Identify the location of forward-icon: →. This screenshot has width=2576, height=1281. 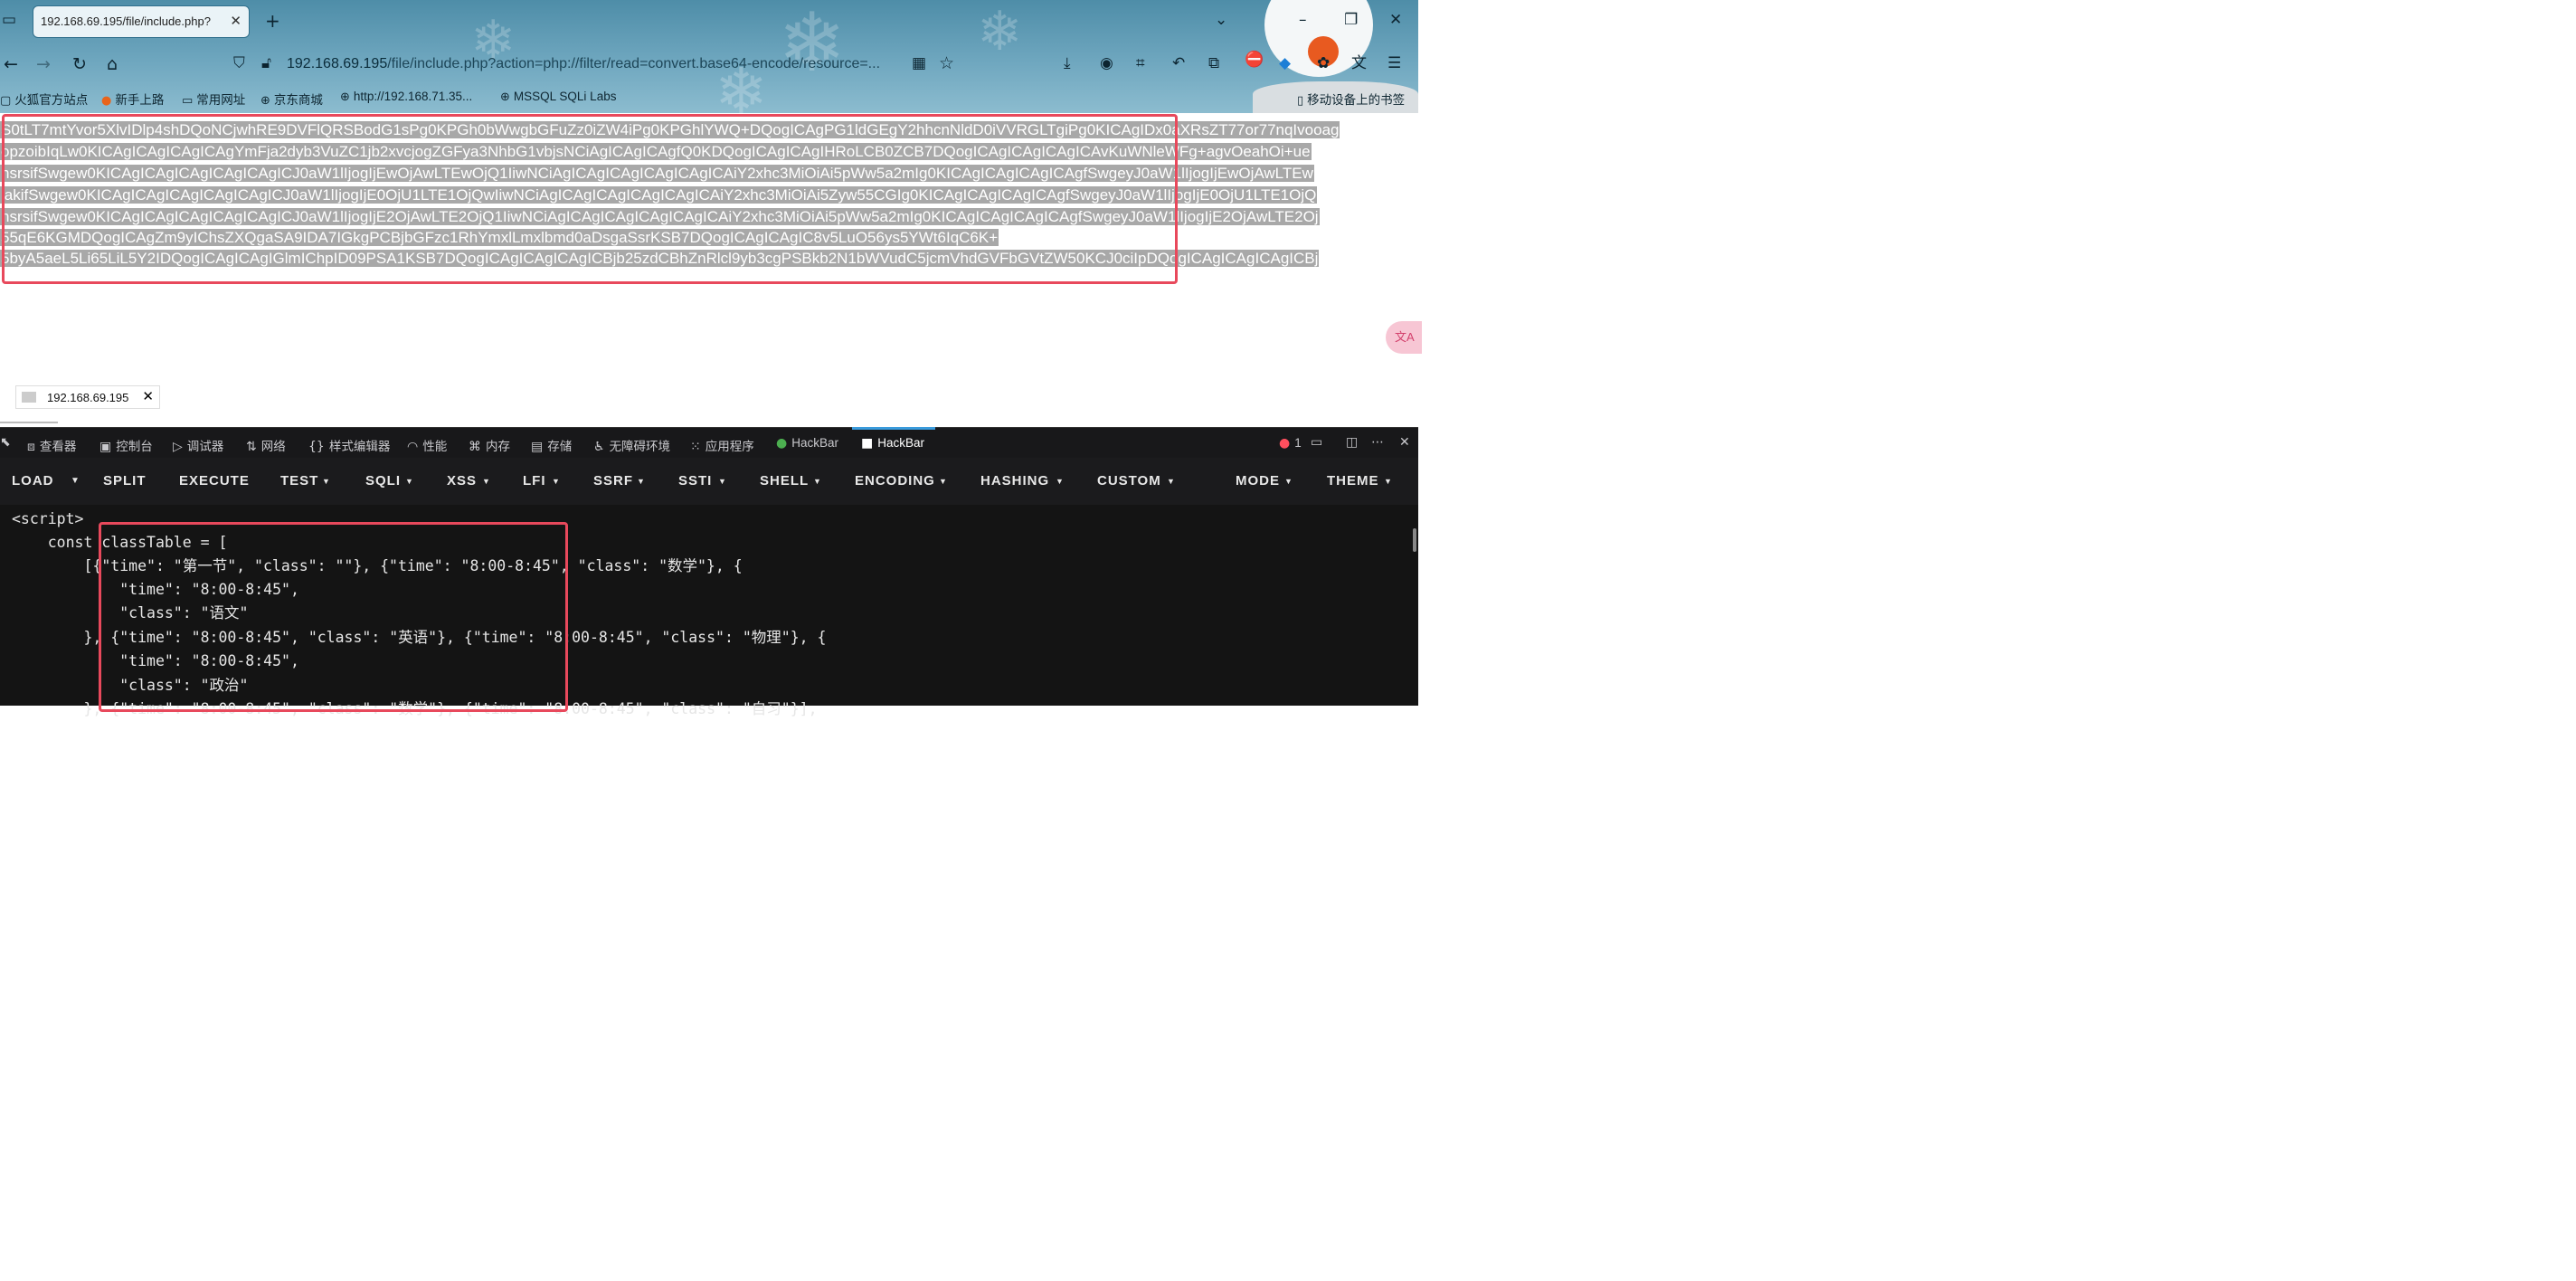
(43, 64).